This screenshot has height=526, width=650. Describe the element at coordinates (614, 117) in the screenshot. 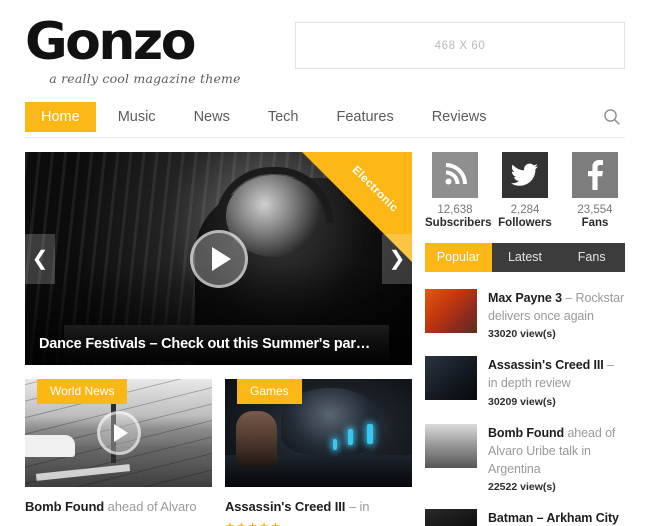

I see `search-icon` at that location.